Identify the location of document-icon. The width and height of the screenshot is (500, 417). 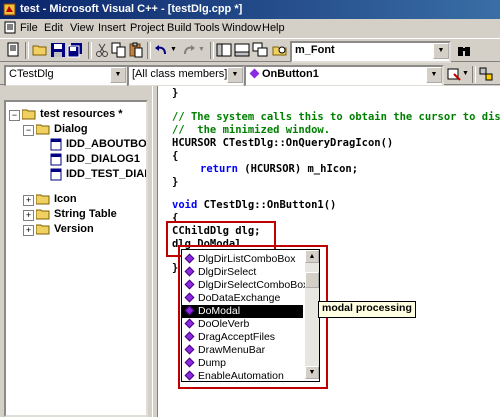
(10, 27).